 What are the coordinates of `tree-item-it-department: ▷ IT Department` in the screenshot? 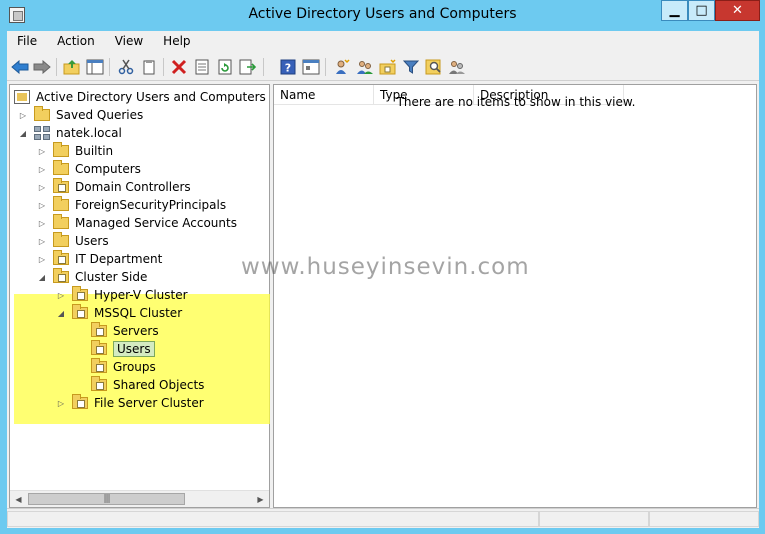 It's located at (99, 259).